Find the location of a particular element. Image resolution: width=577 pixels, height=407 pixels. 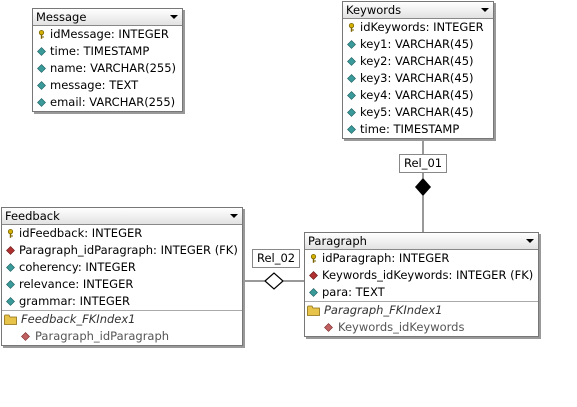

column-row: relevance: INTEGER is located at coordinates (122, 284).